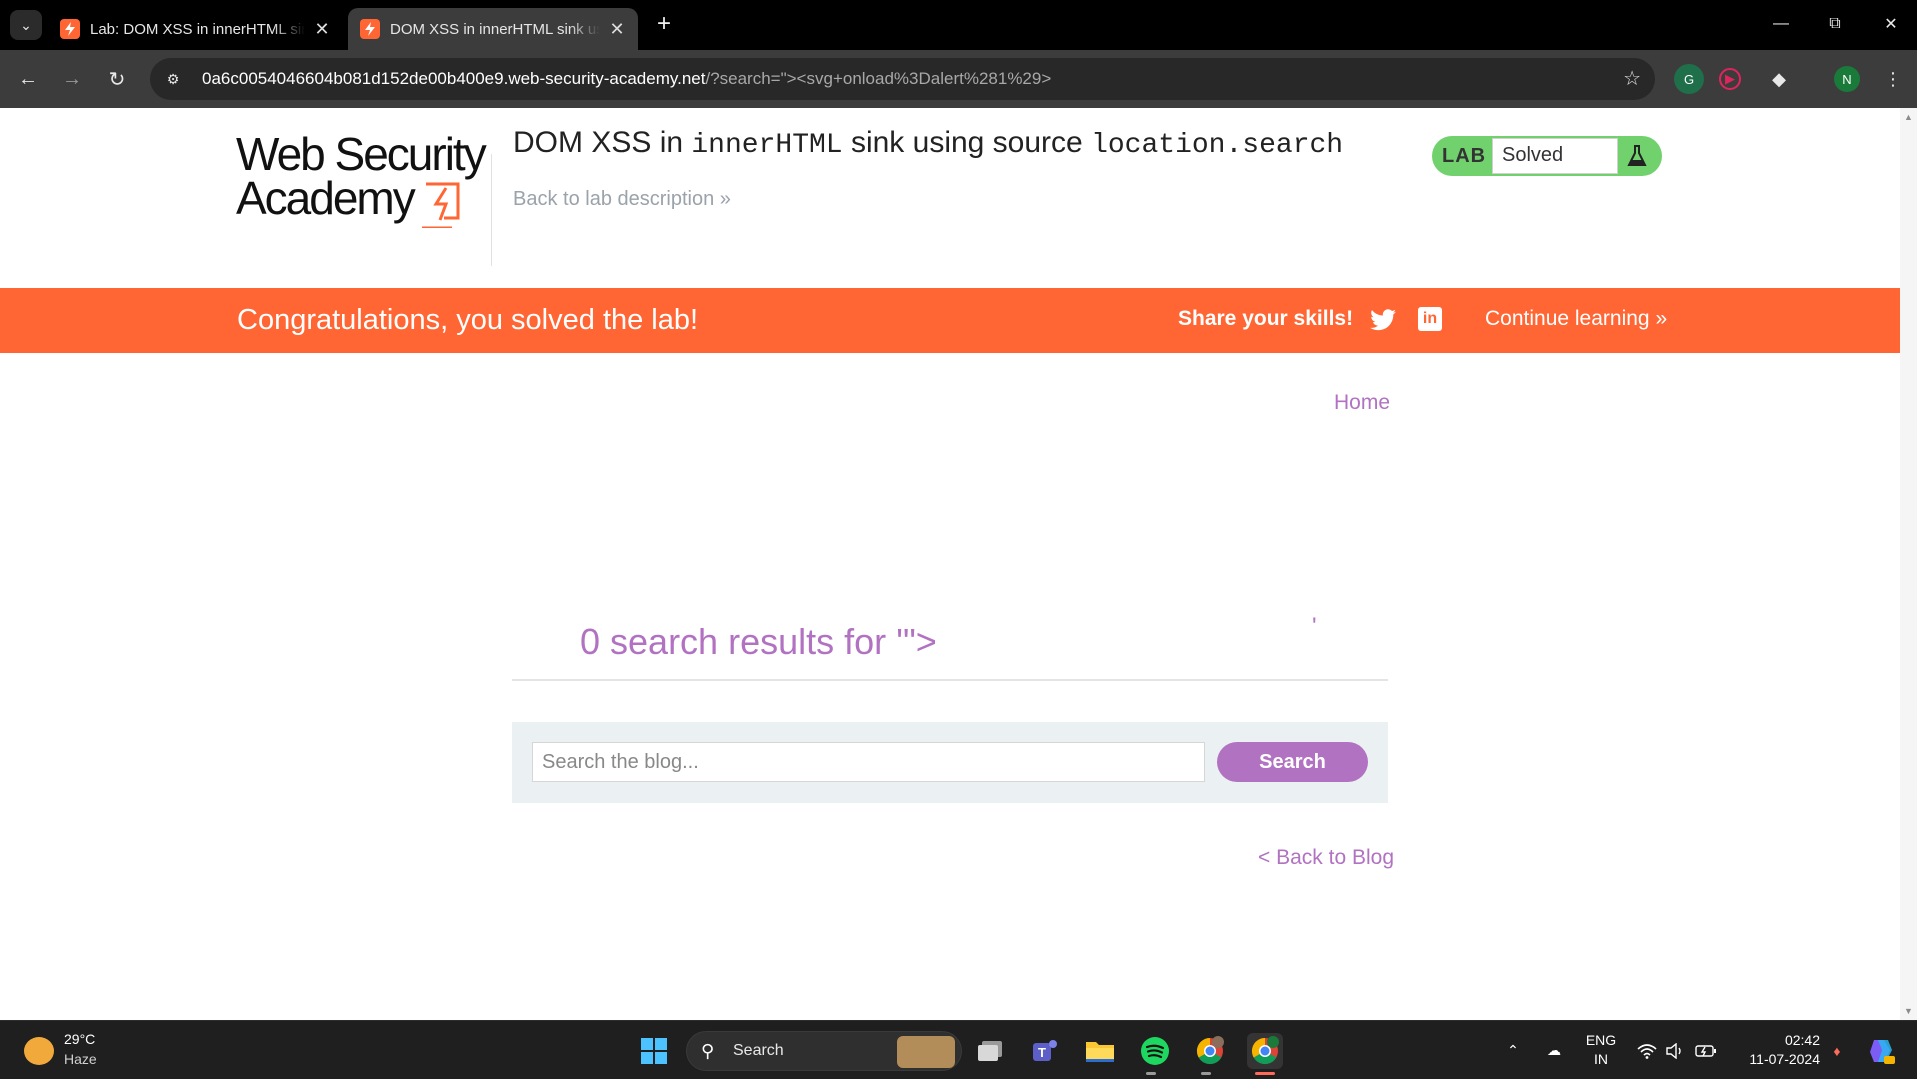 The image size is (1917, 1079). What do you see at coordinates (1835, 24) in the screenshot?
I see `restore-window-button: ⧉` at bounding box center [1835, 24].